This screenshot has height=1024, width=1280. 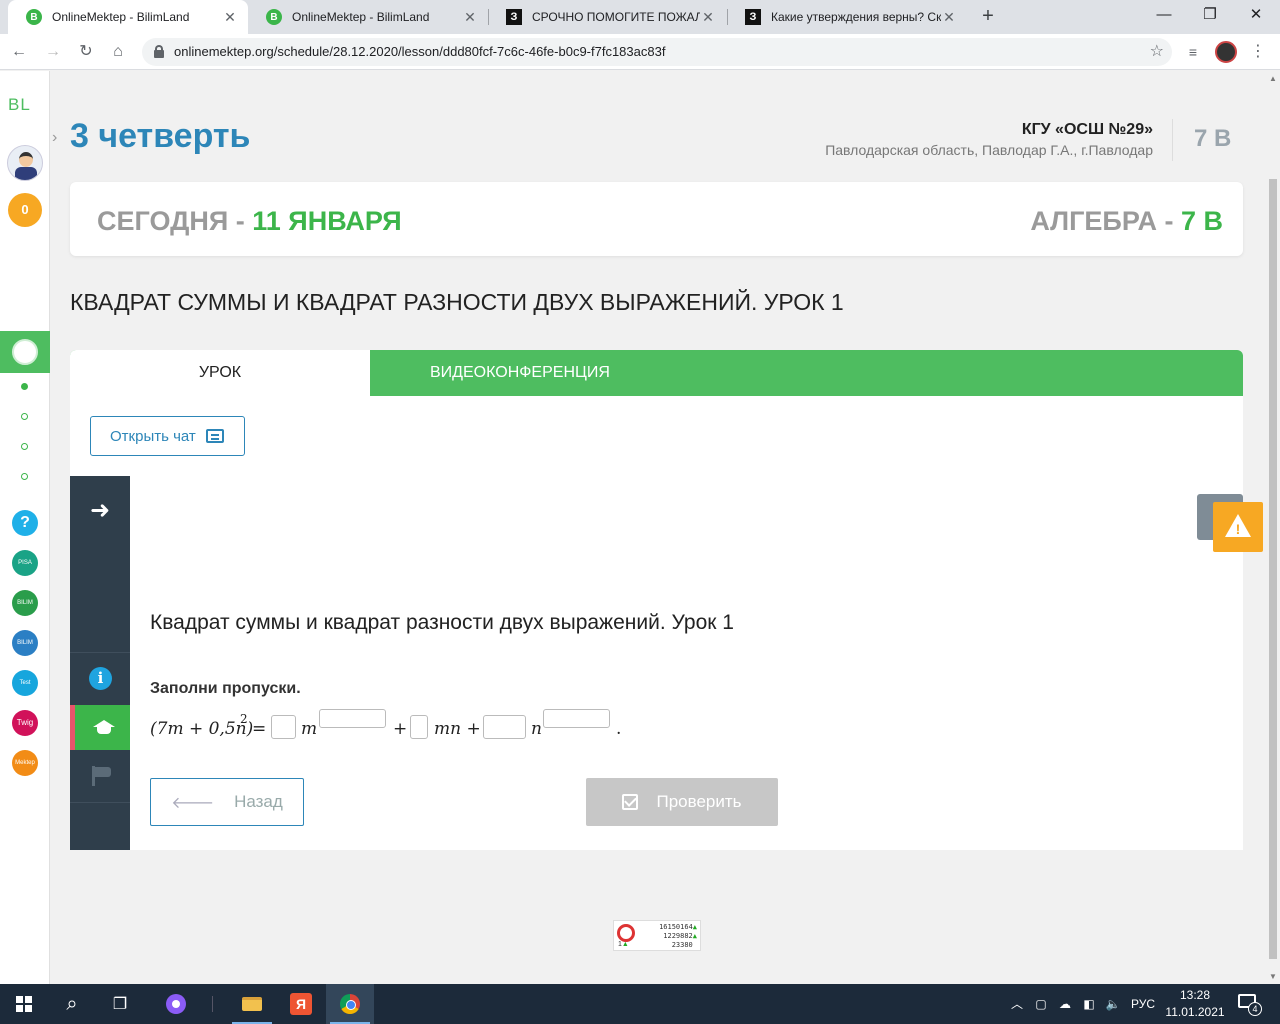 What do you see at coordinates (1017, 1004) in the screenshot?
I see `tray-expand-icon: ︿` at bounding box center [1017, 1004].